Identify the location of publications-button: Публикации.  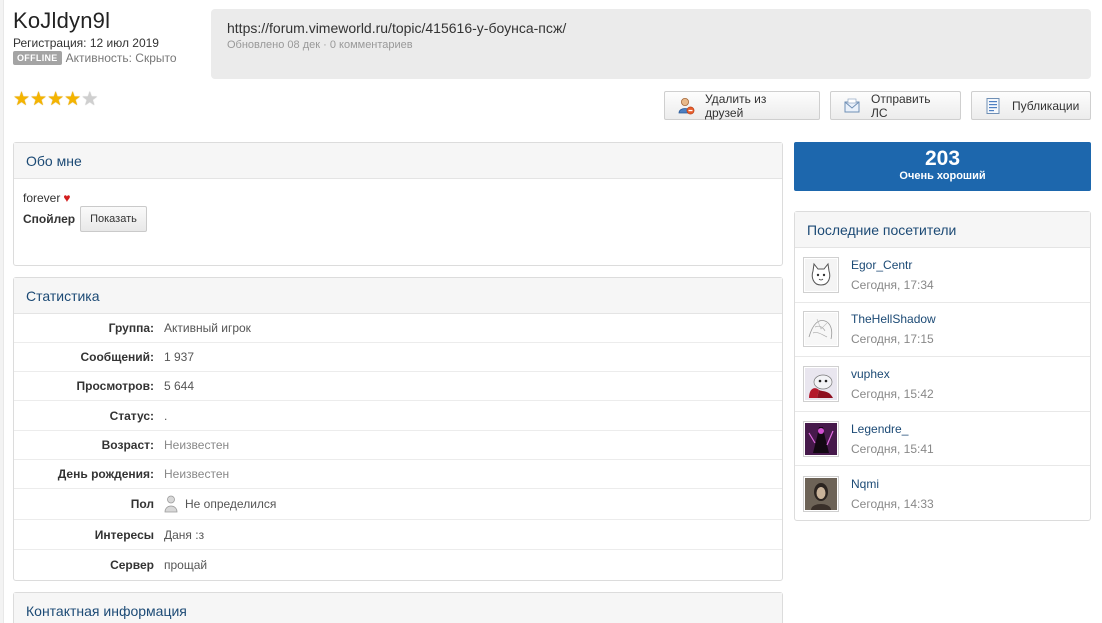
(1031, 105).